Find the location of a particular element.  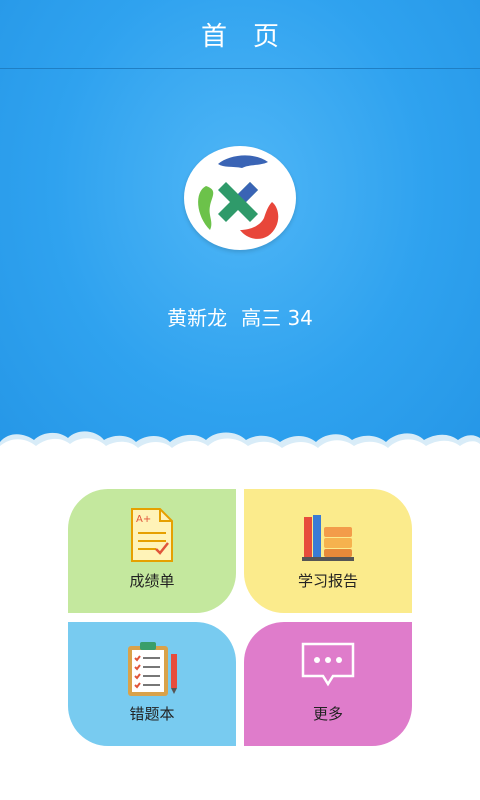

tile-label: 学习报告 is located at coordinates (327, 581).